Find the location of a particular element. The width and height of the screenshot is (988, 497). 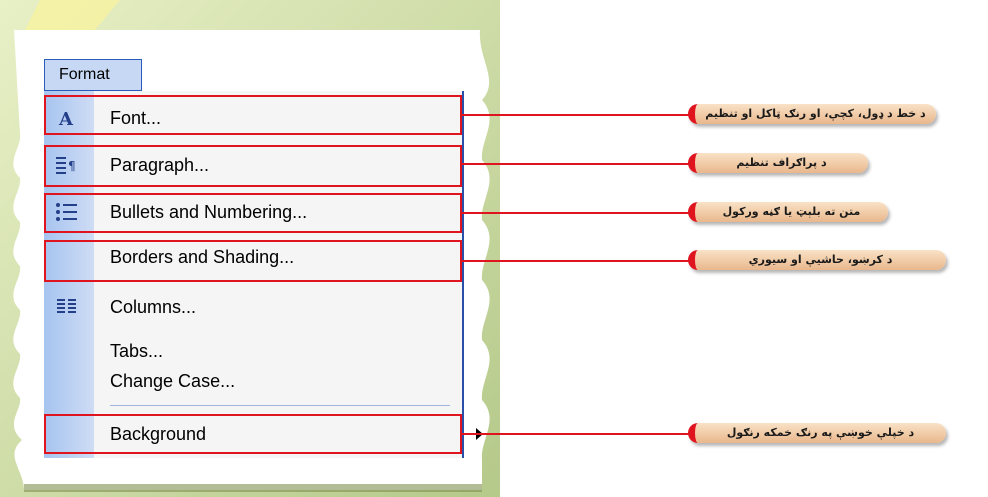

highlight-paragraph is located at coordinates (253, 166).